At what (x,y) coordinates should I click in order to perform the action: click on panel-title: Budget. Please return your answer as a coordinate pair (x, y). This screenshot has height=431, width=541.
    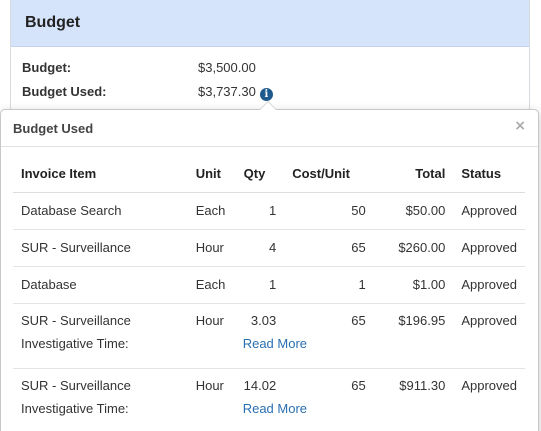
    Looking at the image, I should click on (270, 23).